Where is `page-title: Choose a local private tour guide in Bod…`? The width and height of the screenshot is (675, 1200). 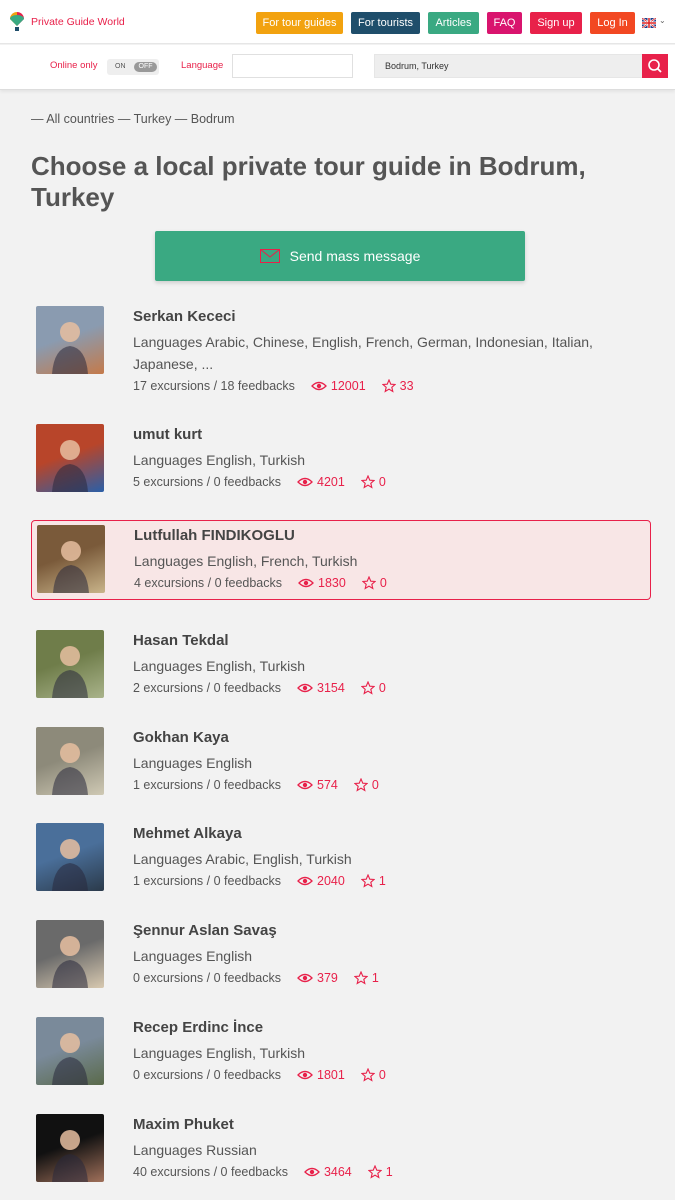
page-title: Choose a local private tour guide in Bod… is located at coordinates (308, 181).